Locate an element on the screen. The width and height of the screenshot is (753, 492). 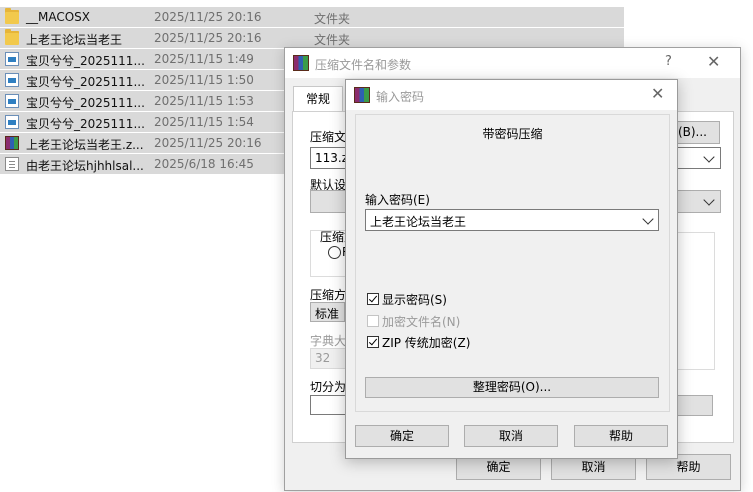
dialog-titlebar: 压缩文件名和参数 ? ✕ is located at coordinates (512, 63).